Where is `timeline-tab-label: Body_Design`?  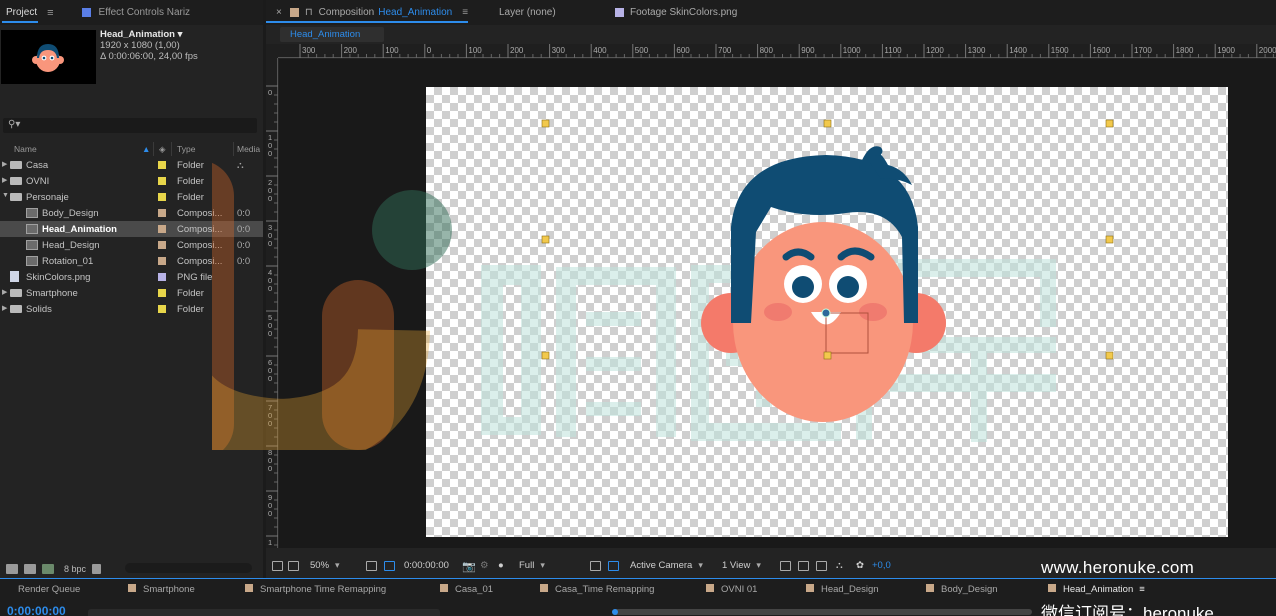 timeline-tab-label: Body_Design is located at coordinates (969, 589).